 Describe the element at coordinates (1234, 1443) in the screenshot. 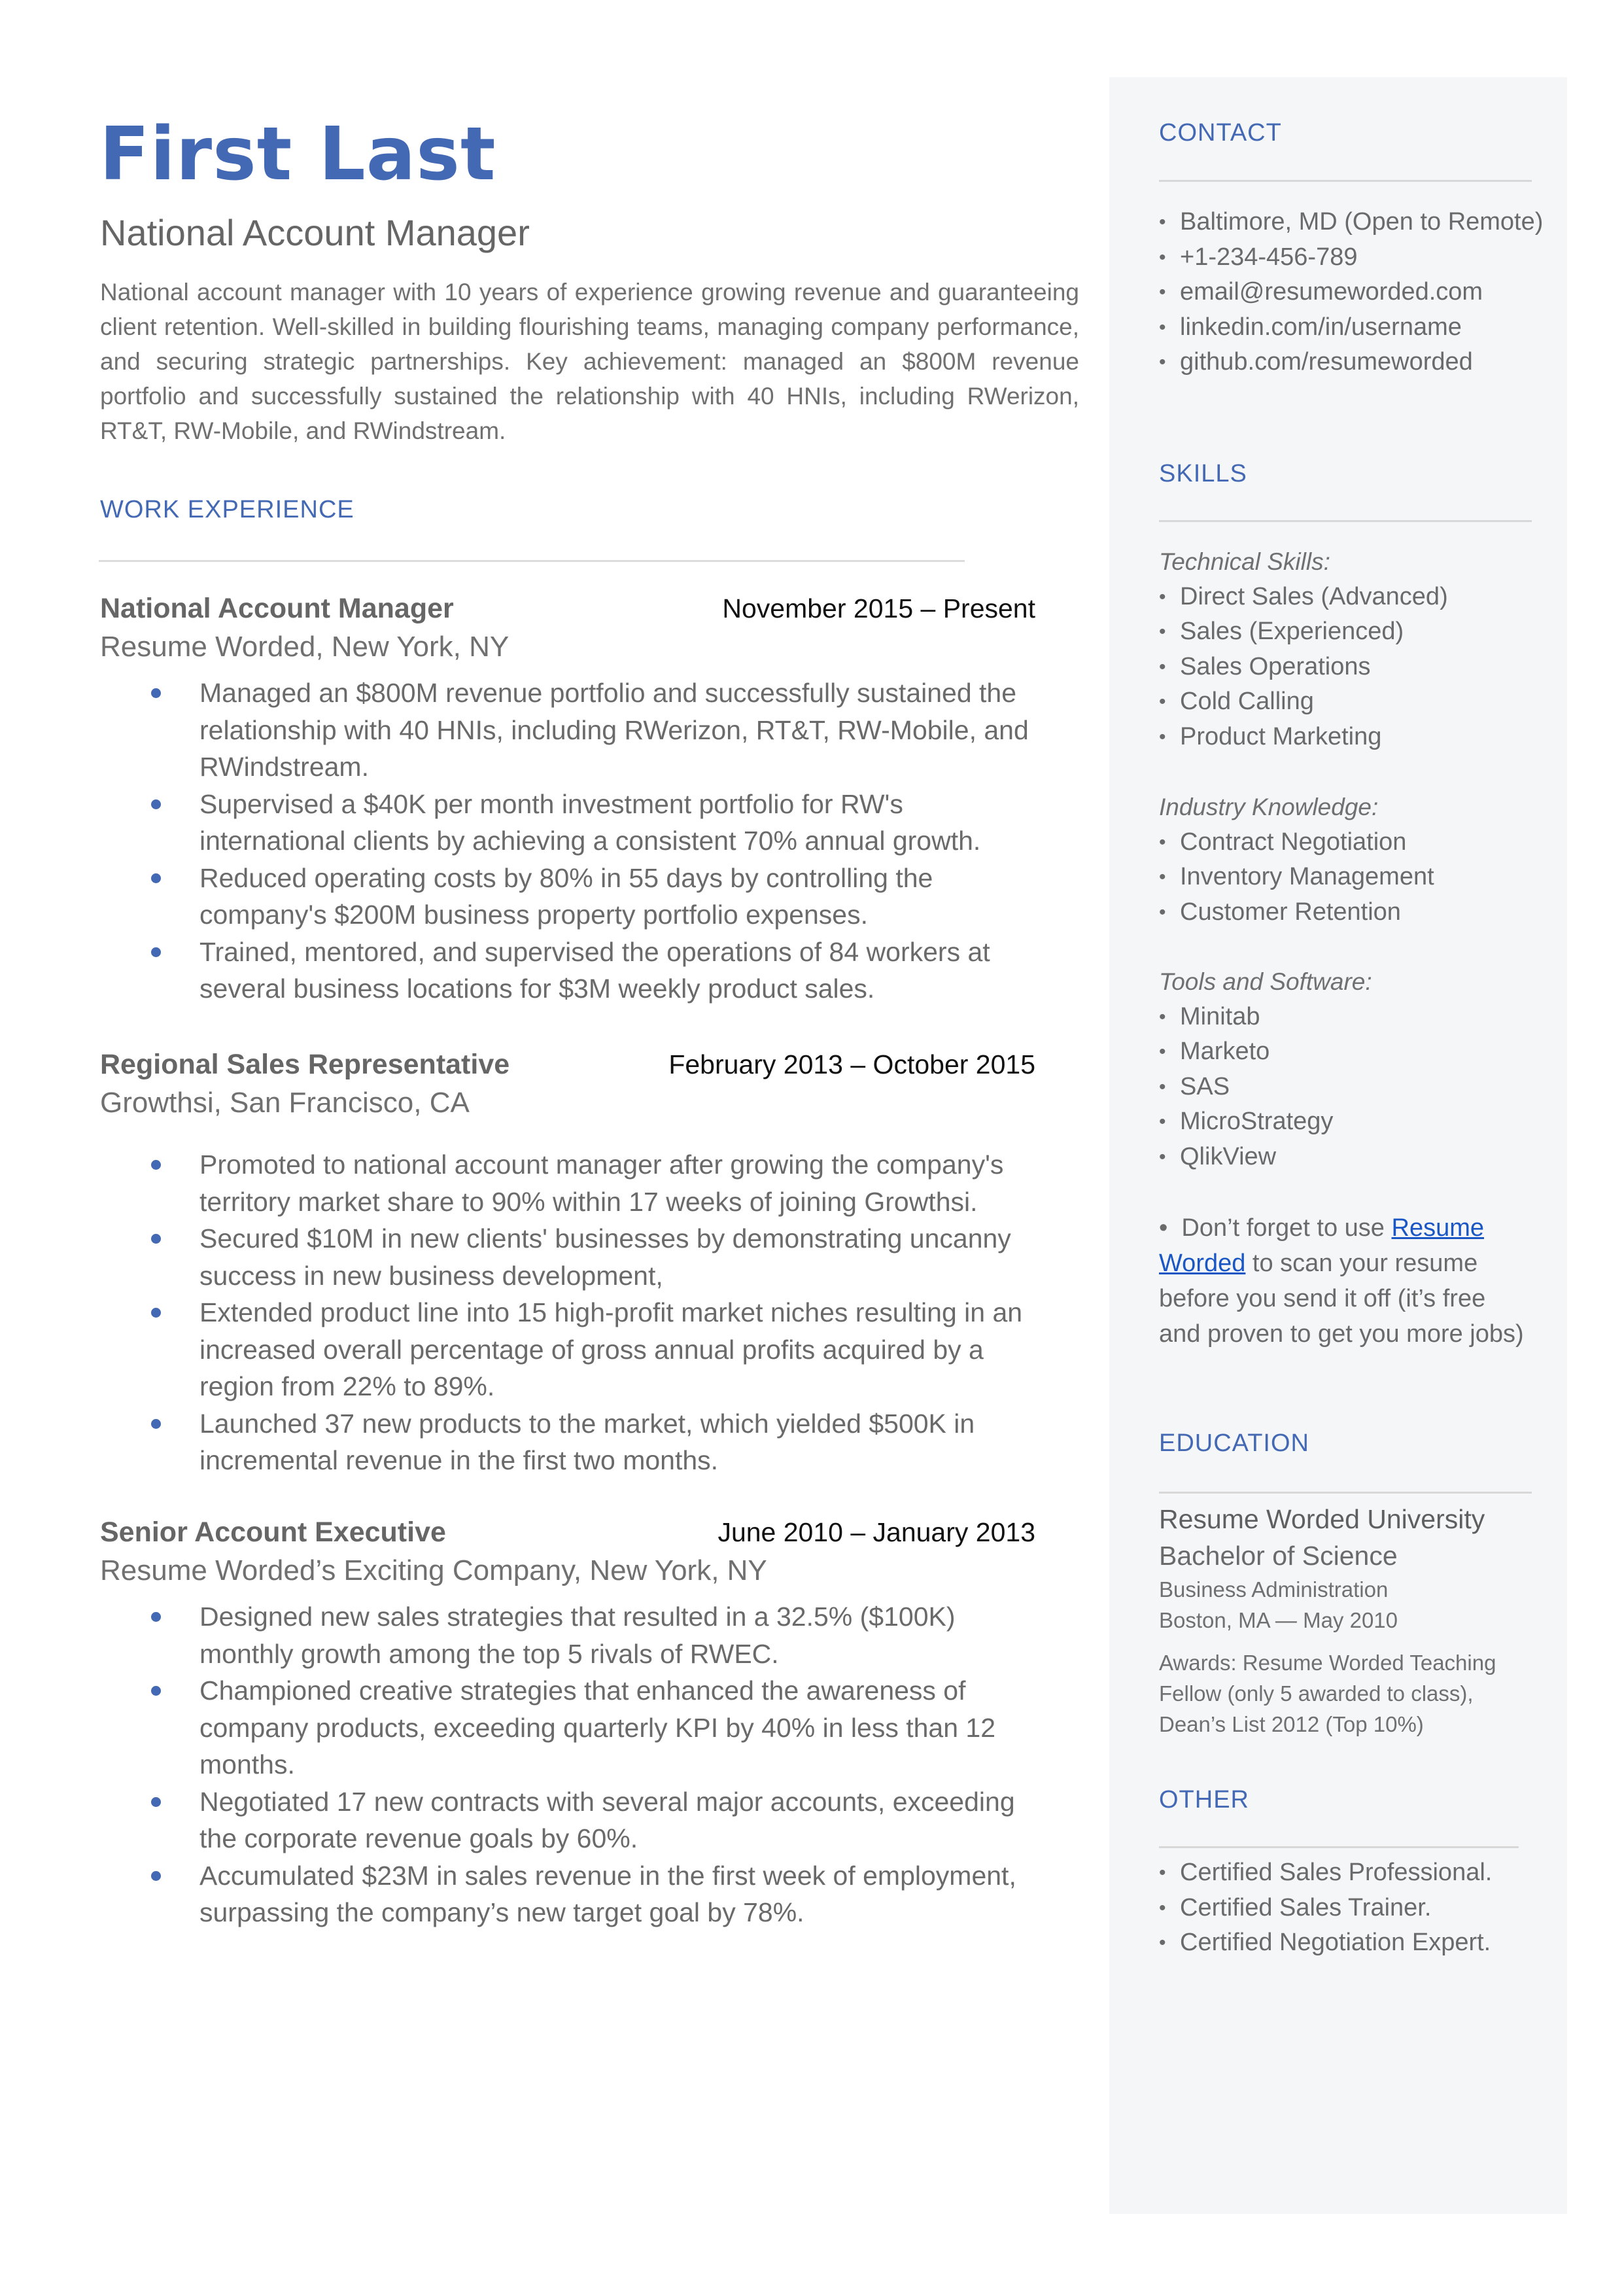

I see `education-heading: EDUCATION` at that location.